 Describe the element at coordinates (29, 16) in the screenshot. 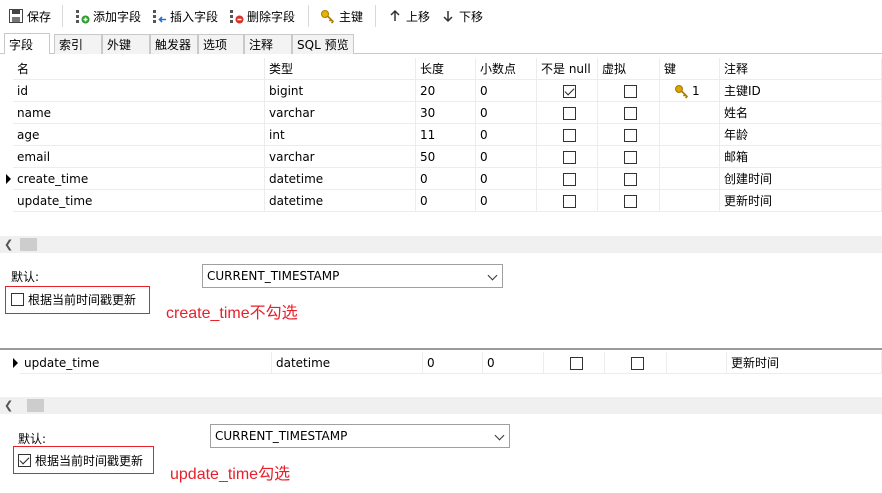

I see `save-button: 保存` at that location.